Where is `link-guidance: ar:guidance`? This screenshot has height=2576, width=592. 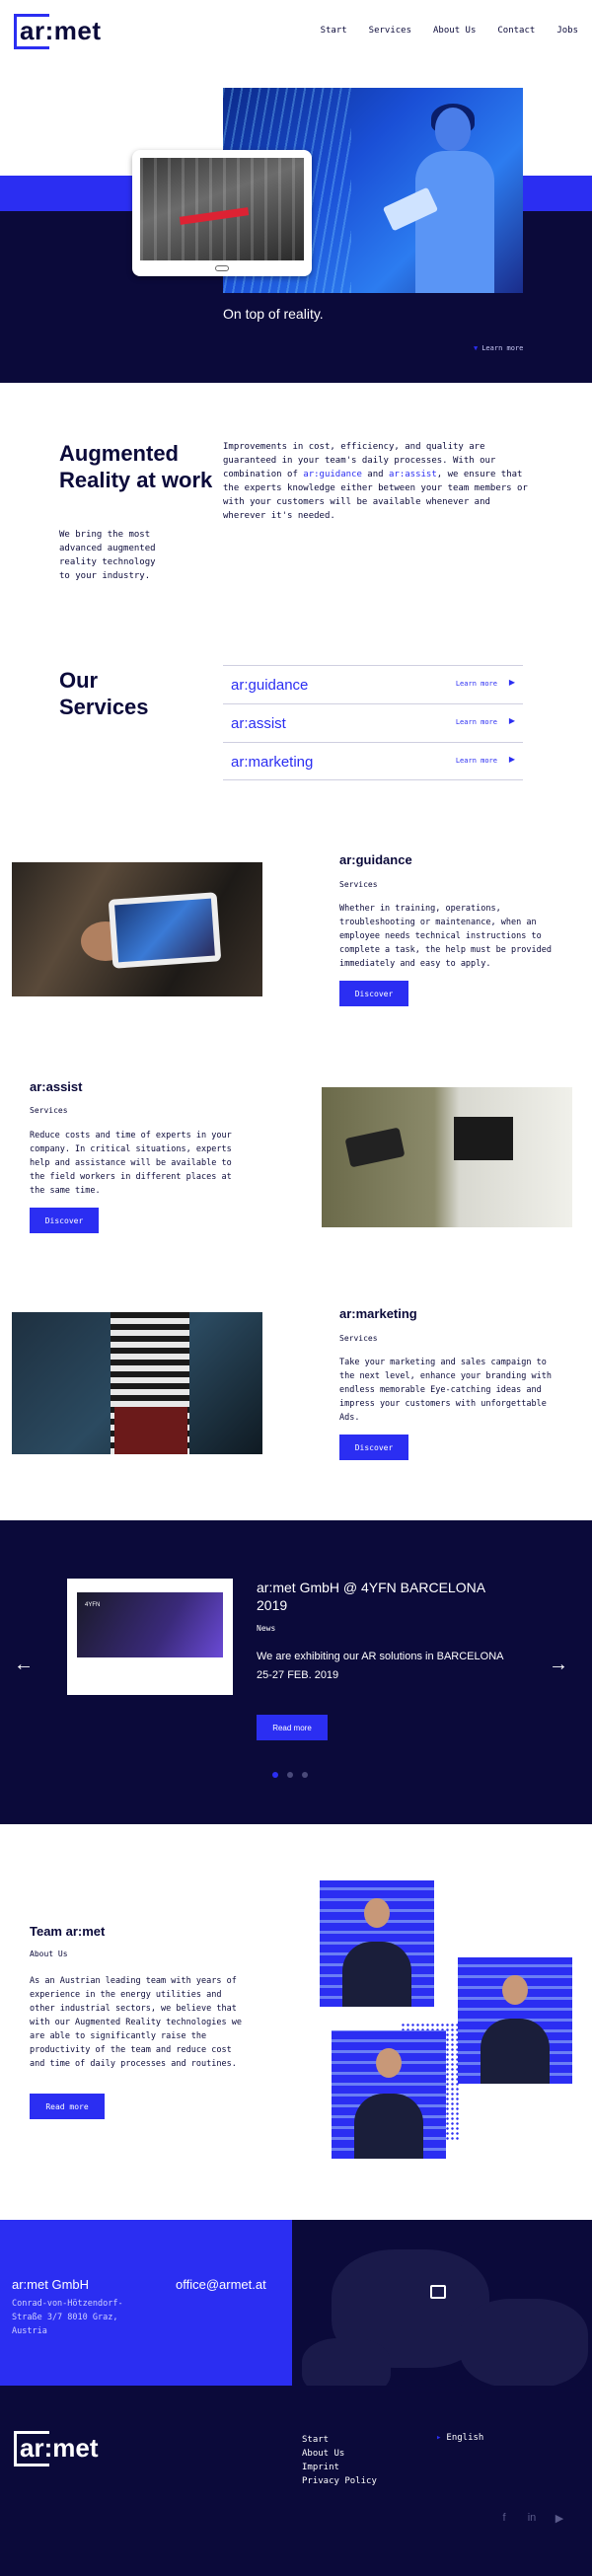
link-guidance: ar:guidance is located at coordinates (333, 474).